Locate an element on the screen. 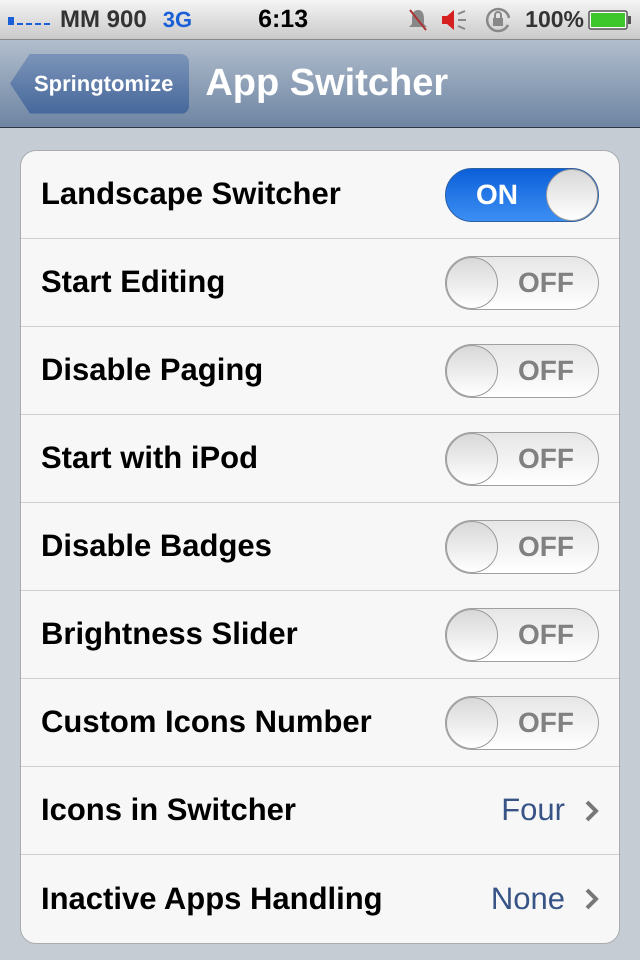 The width and height of the screenshot is (640, 960). muted-bell-icon is located at coordinates (418, 20).